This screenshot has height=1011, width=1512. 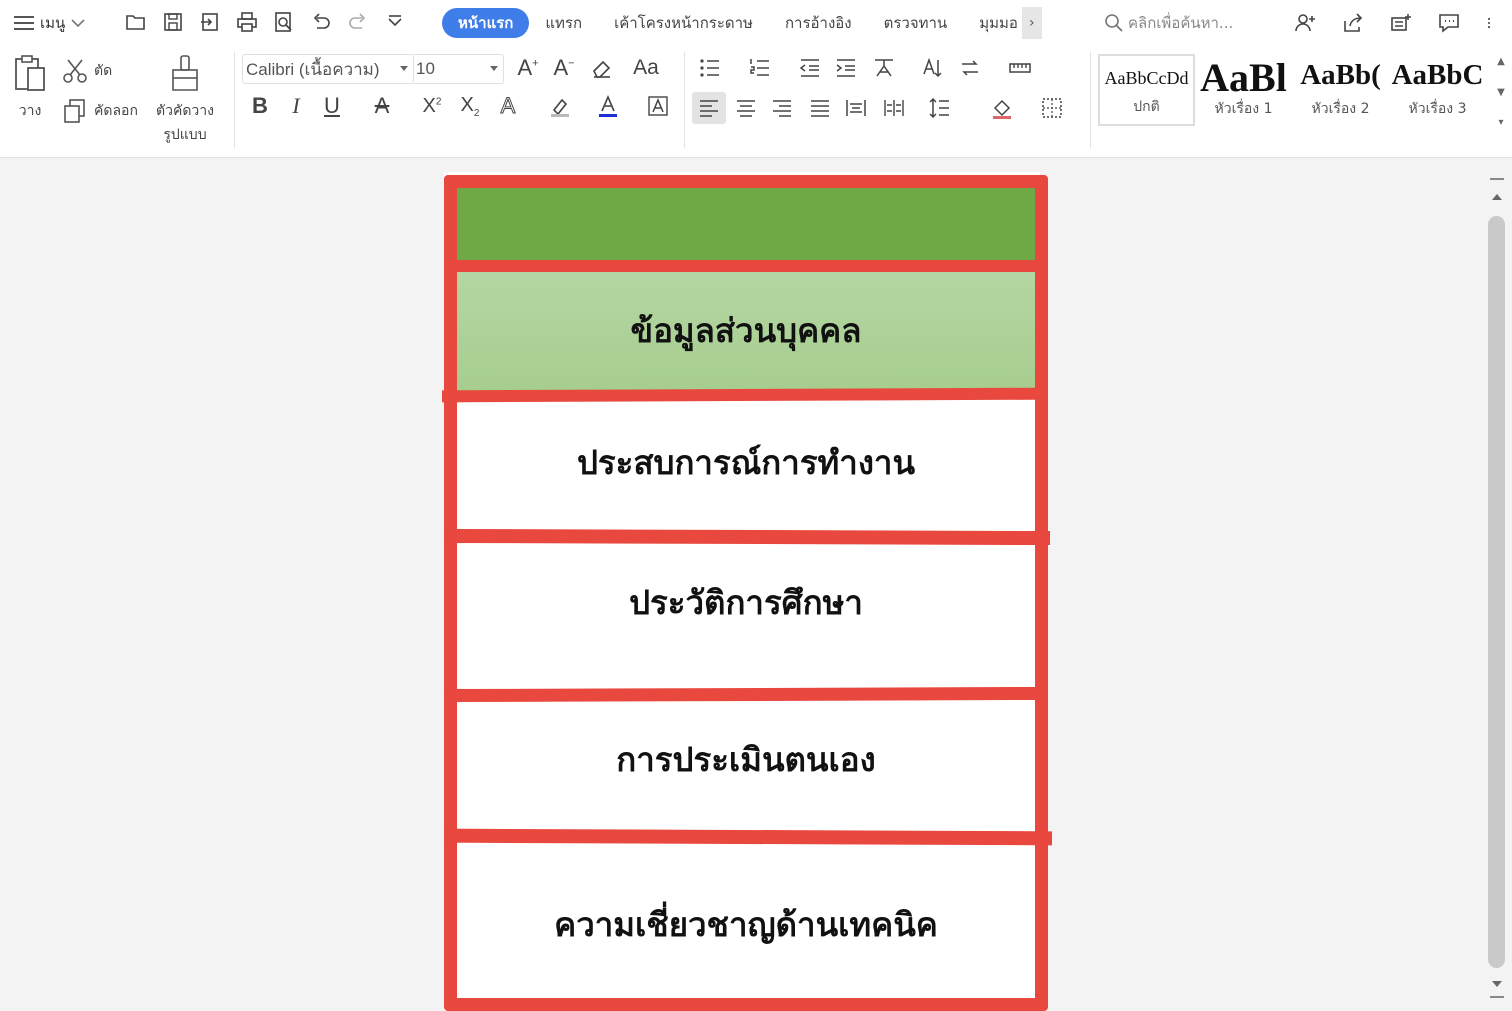 I want to click on change-case-button: Aa, so click(x=646, y=68).